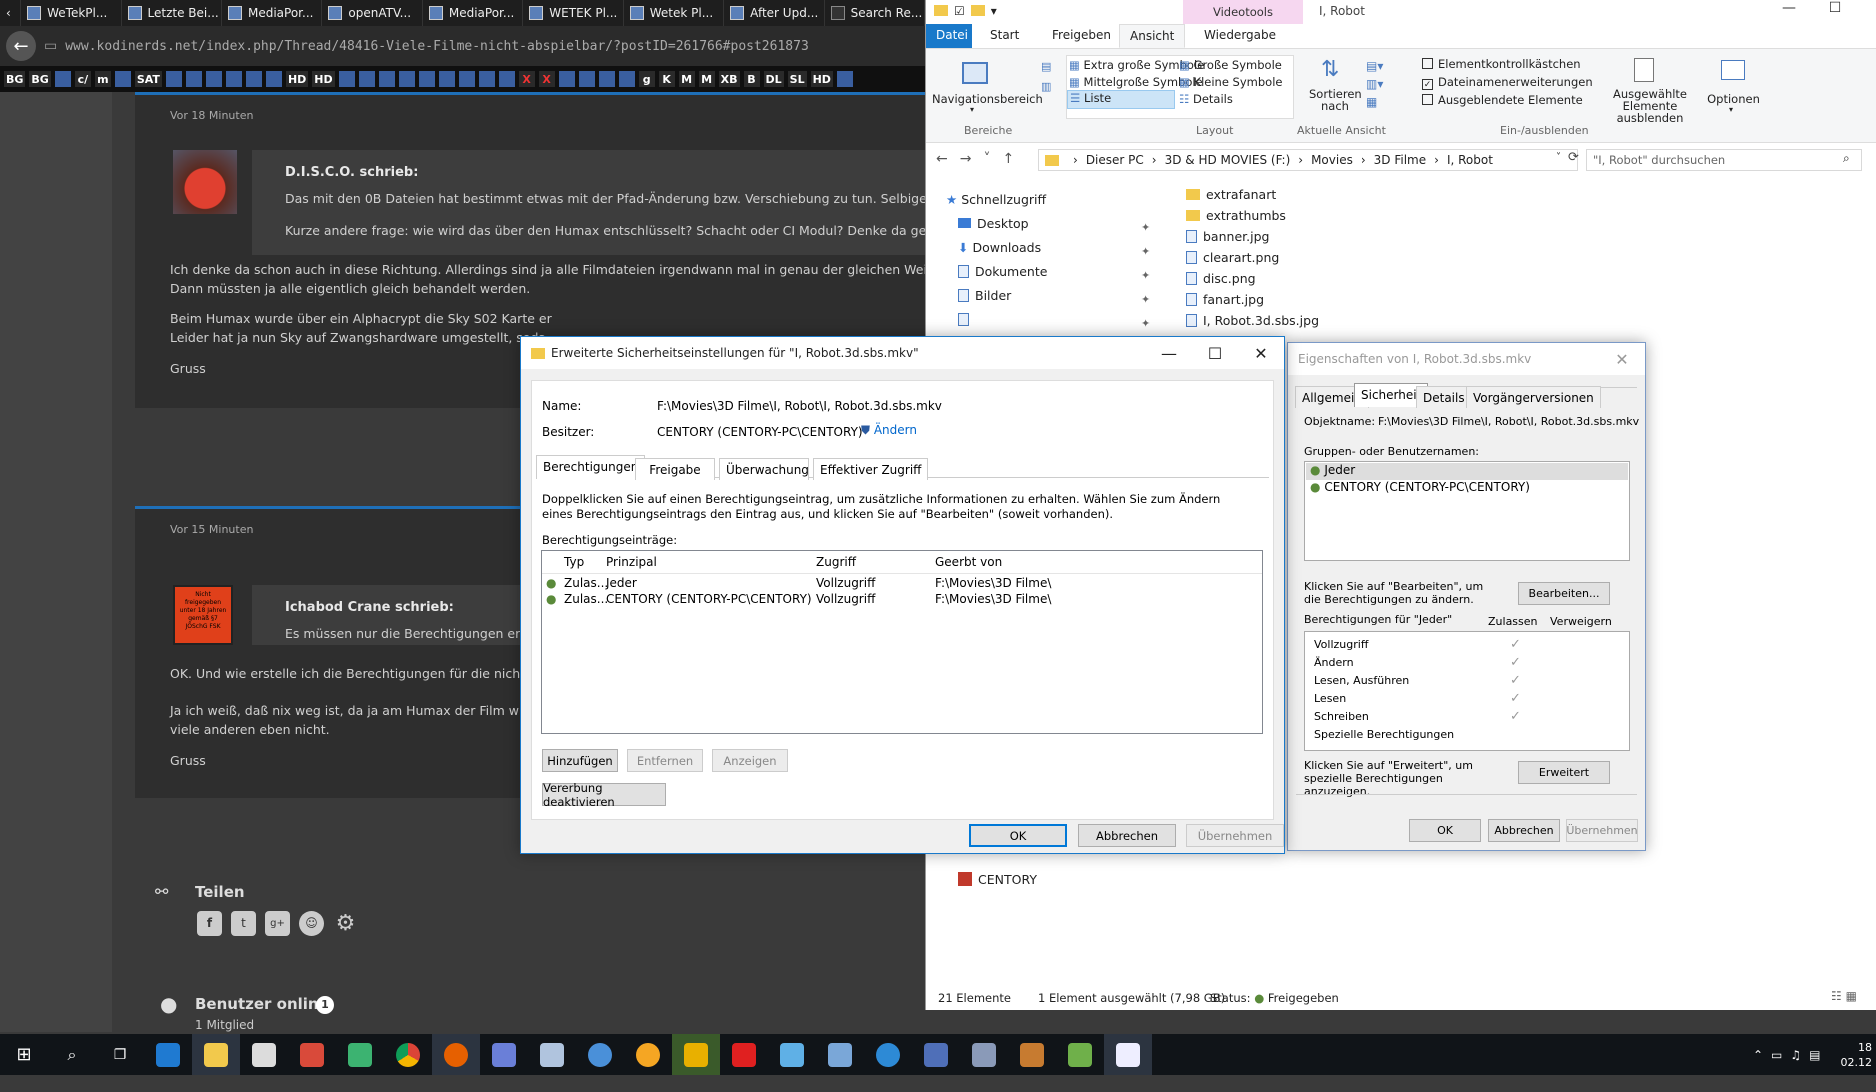  I want to click on file-item: clearart.png, so click(1232, 257).